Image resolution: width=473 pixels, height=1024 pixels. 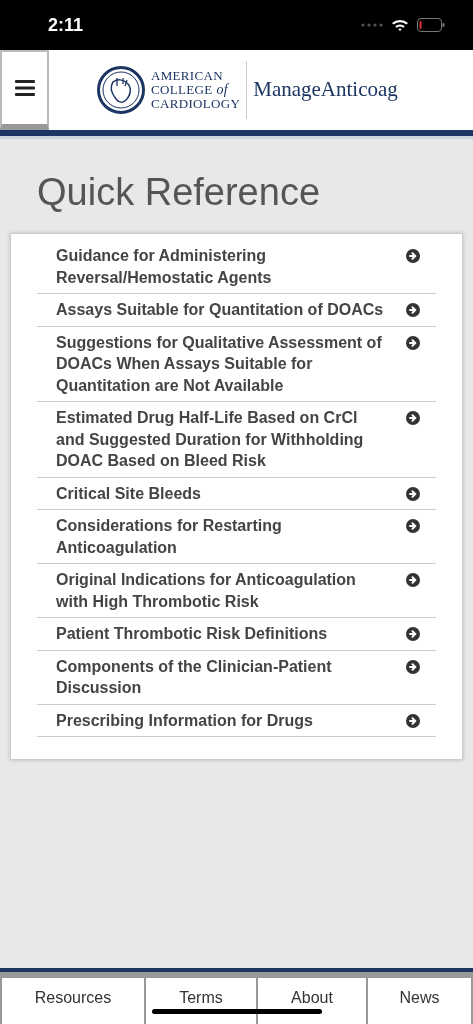 I want to click on app-name: ManageAnticoag, so click(x=325, y=90).